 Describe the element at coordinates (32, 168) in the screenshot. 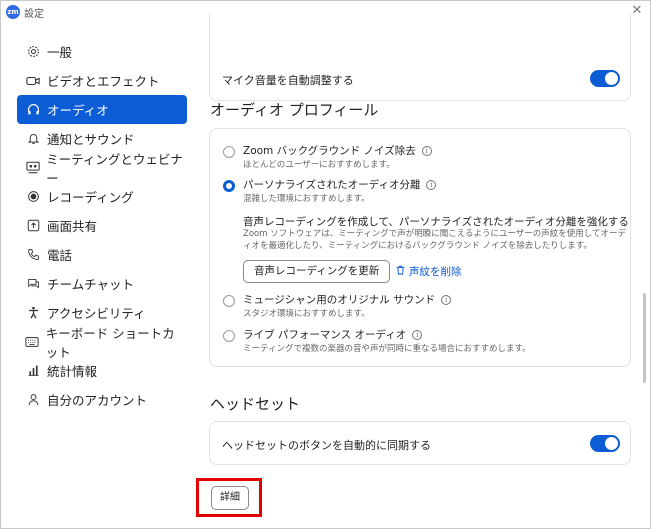

I see `meeting-icon` at that location.